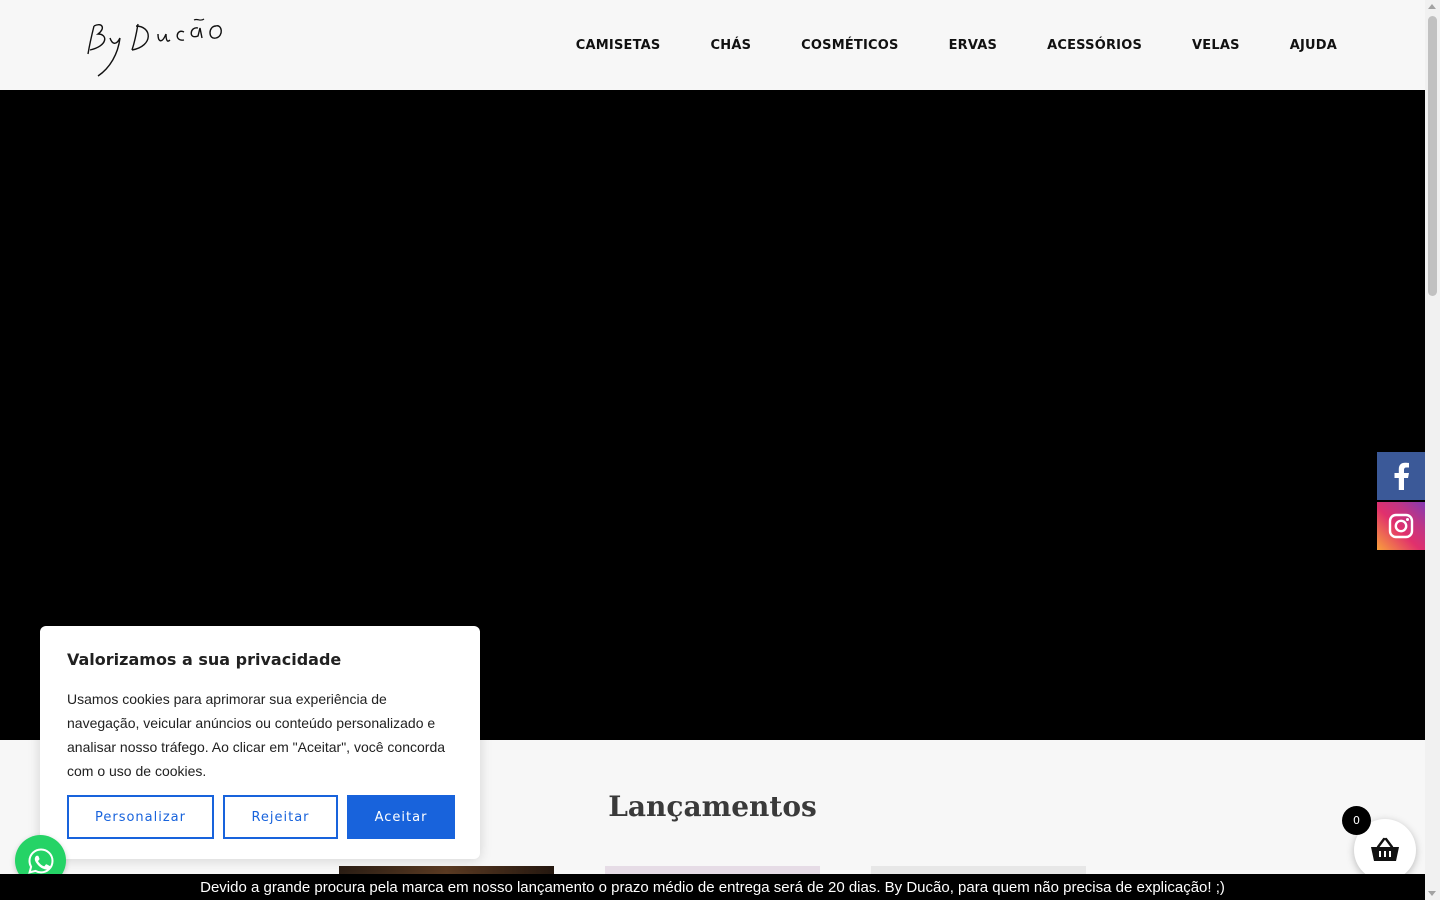  Describe the element at coordinates (204, 659) in the screenshot. I see `cookie-title: Valorizamos a sua privacidade` at that location.